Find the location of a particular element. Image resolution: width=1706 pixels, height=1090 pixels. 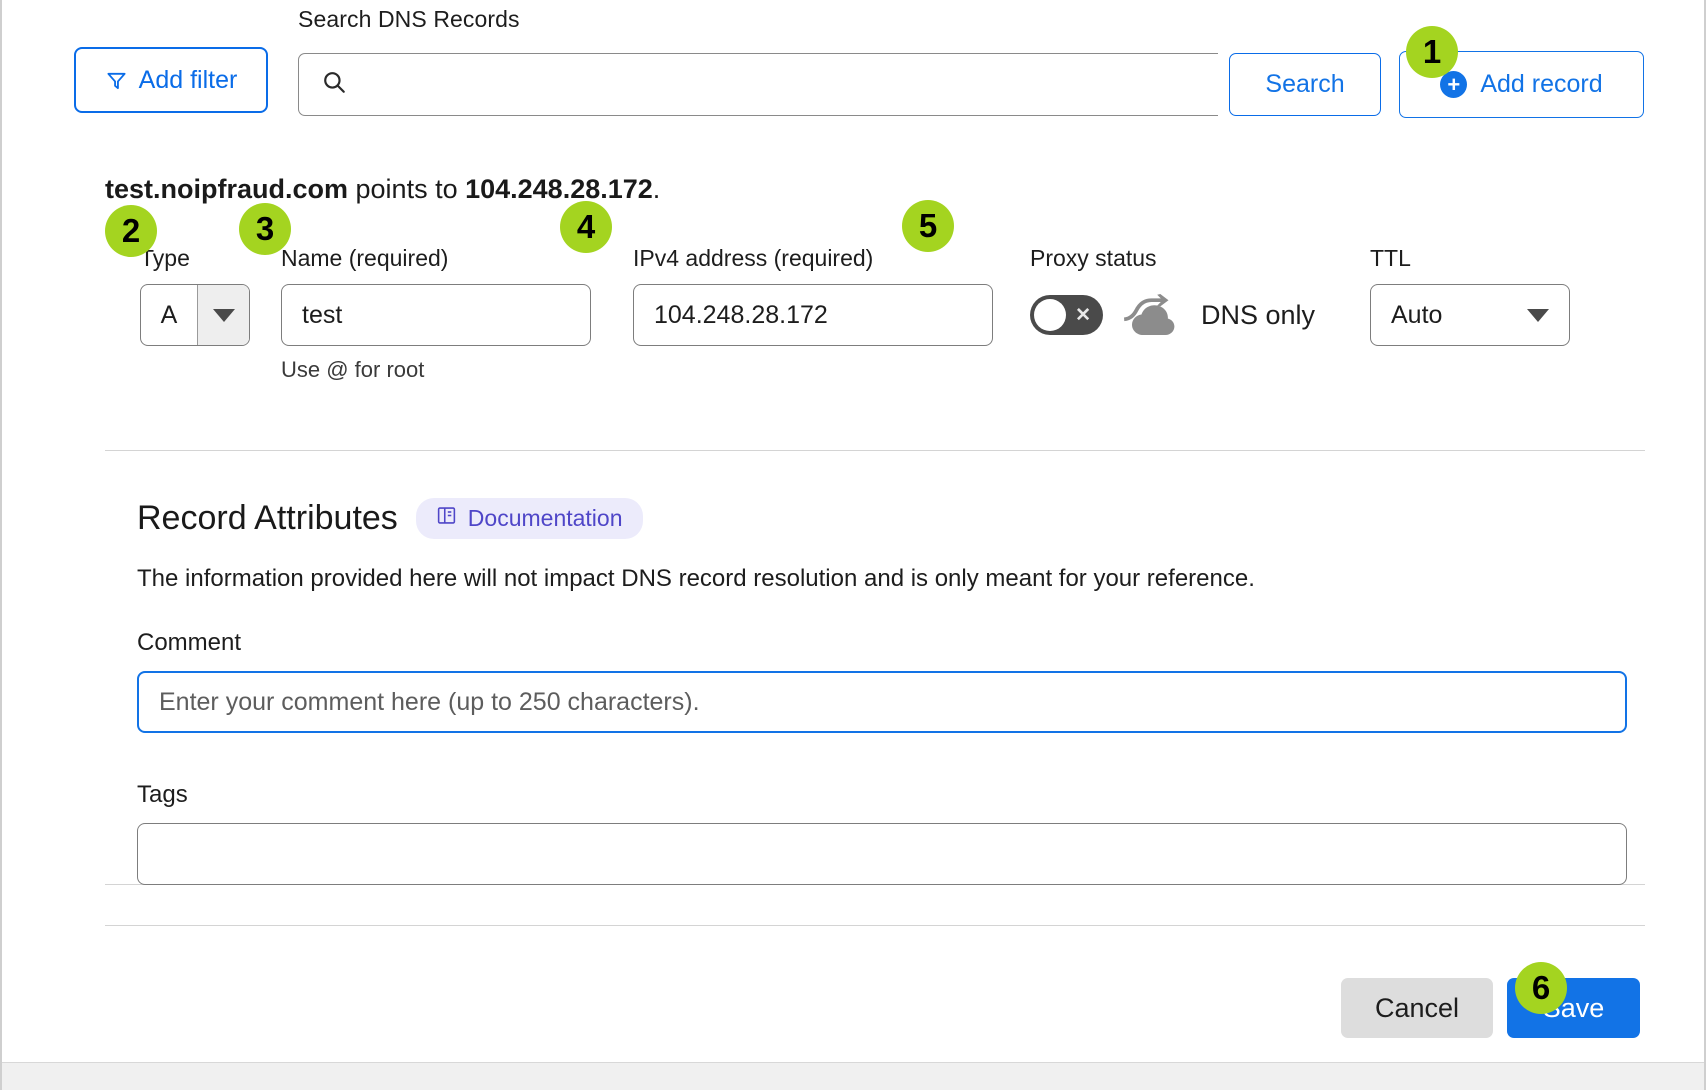

type-label: Type is located at coordinates (165, 258).